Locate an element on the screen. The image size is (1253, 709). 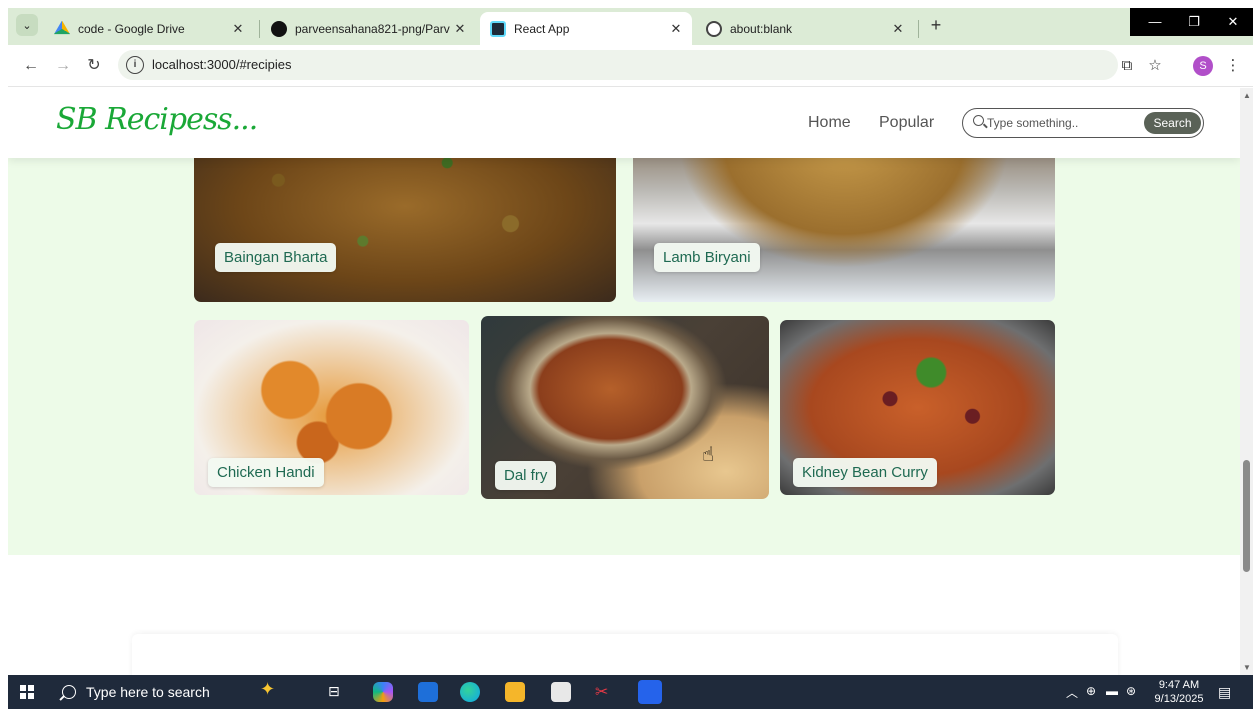
copilot-sparkle-icon: ✦ is located at coordinates (270, 689).